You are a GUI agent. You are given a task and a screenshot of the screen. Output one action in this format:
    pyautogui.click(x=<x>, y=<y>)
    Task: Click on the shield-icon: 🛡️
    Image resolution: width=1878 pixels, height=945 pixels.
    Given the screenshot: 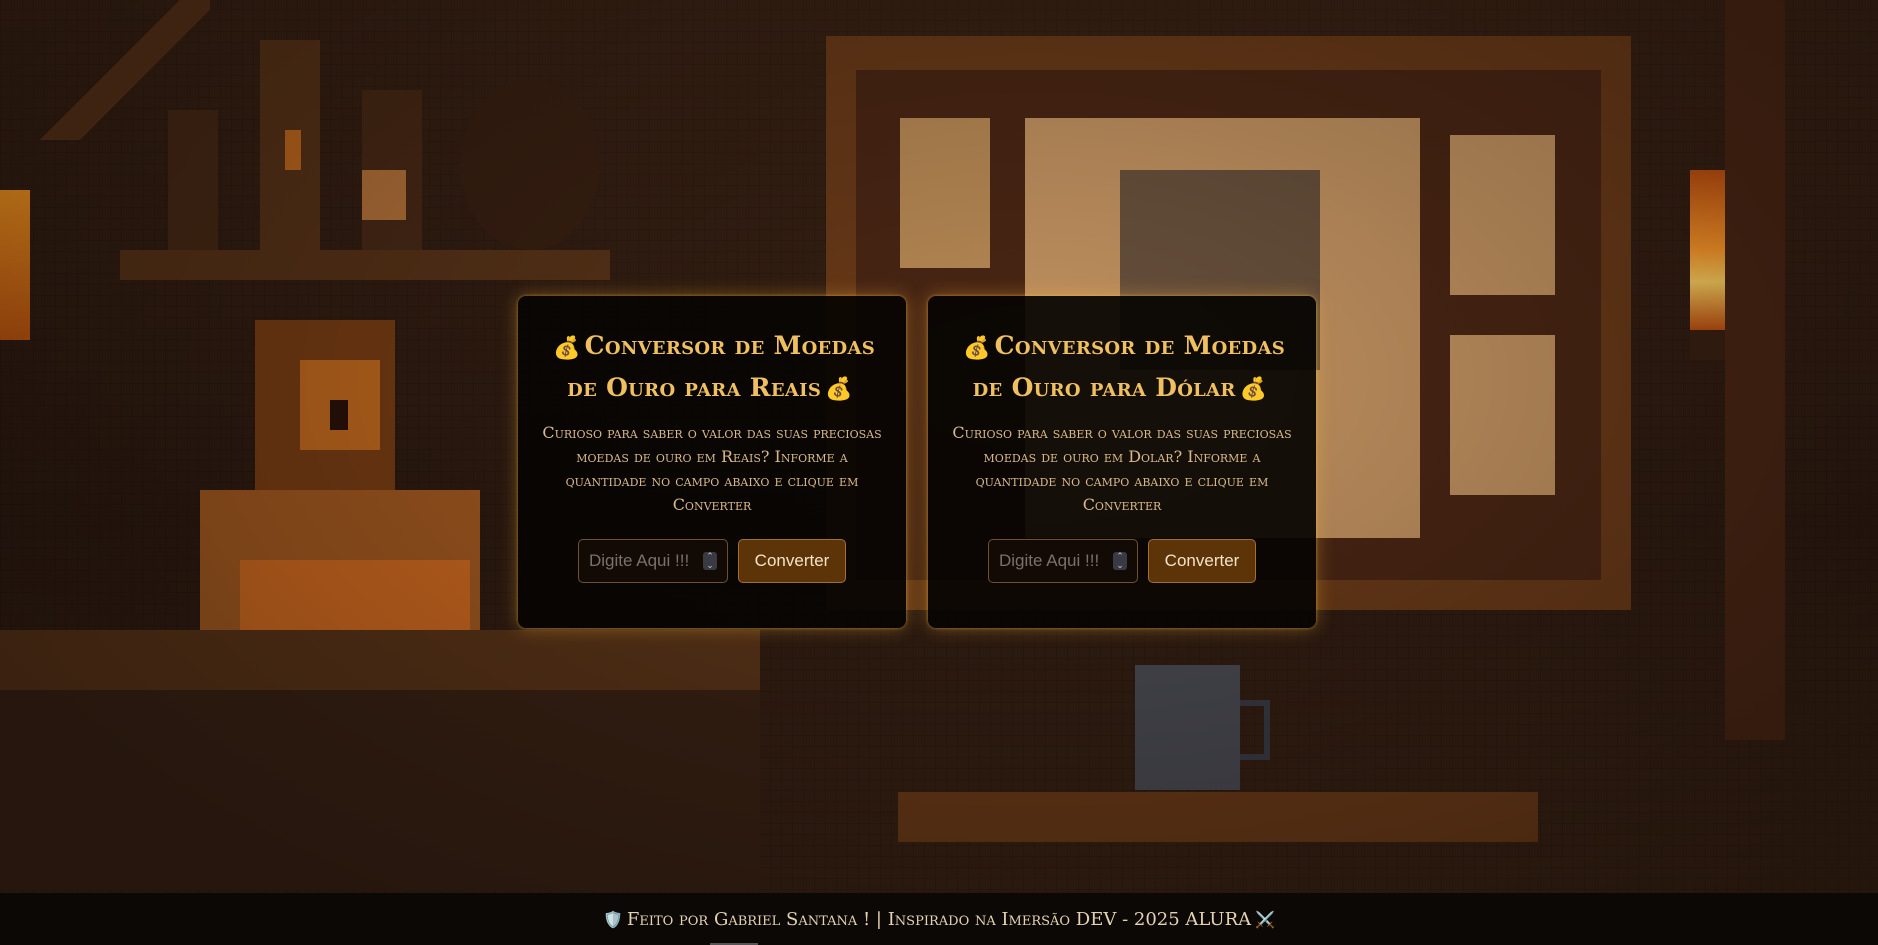 What is the action you would take?
    pyautogui.click(x=612, y=919)
    